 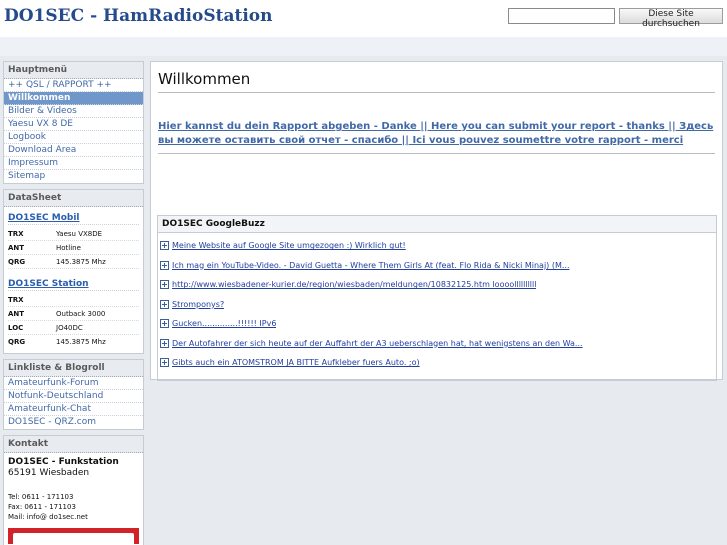 I want to click on contact-name: DO1SEC - Funkstation, so click(x=63, y=462).